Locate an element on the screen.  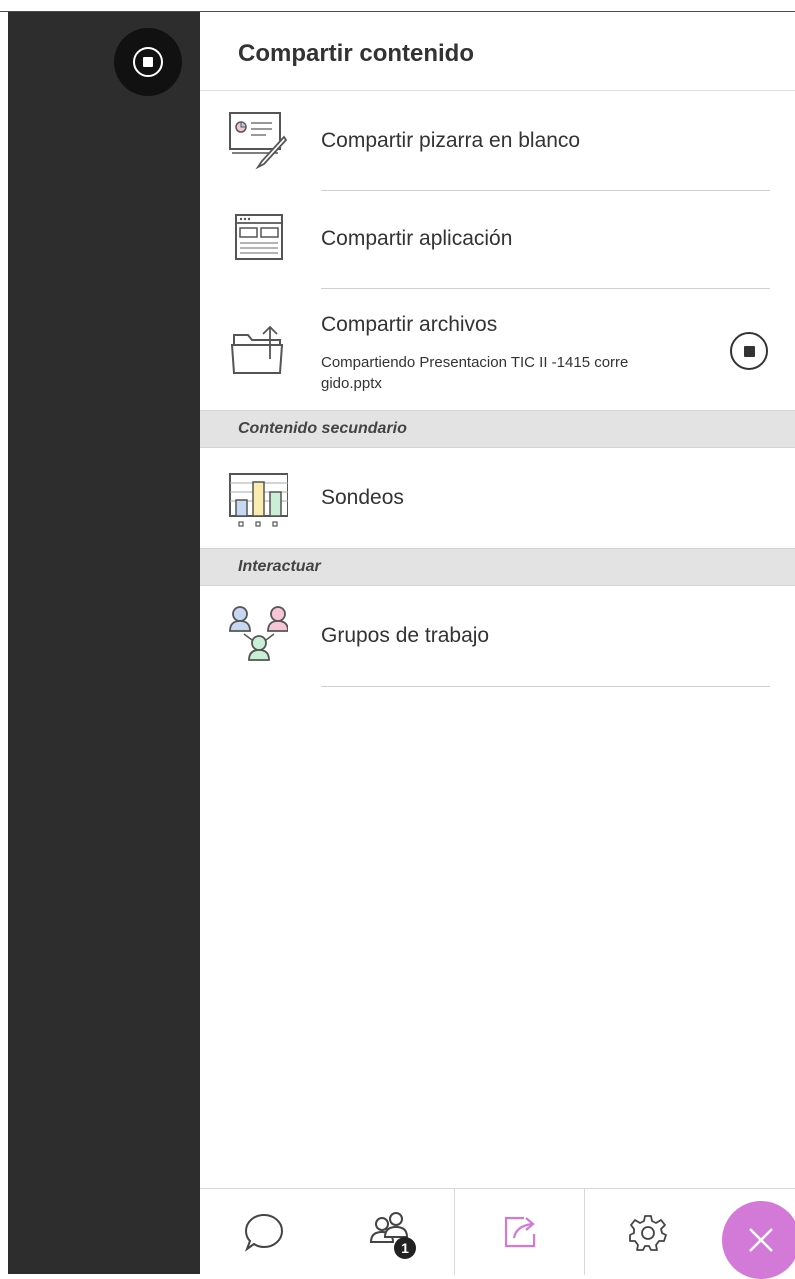
share-application-label: Compartir aplicación is located at coordinates (417, 238).